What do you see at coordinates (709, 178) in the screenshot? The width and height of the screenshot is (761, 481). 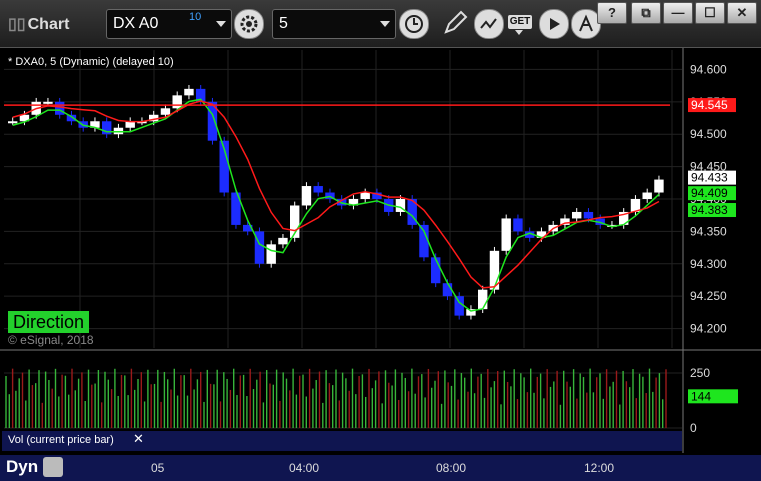 I see `last-price-label: 94.433` at bounding box center [709, 178].